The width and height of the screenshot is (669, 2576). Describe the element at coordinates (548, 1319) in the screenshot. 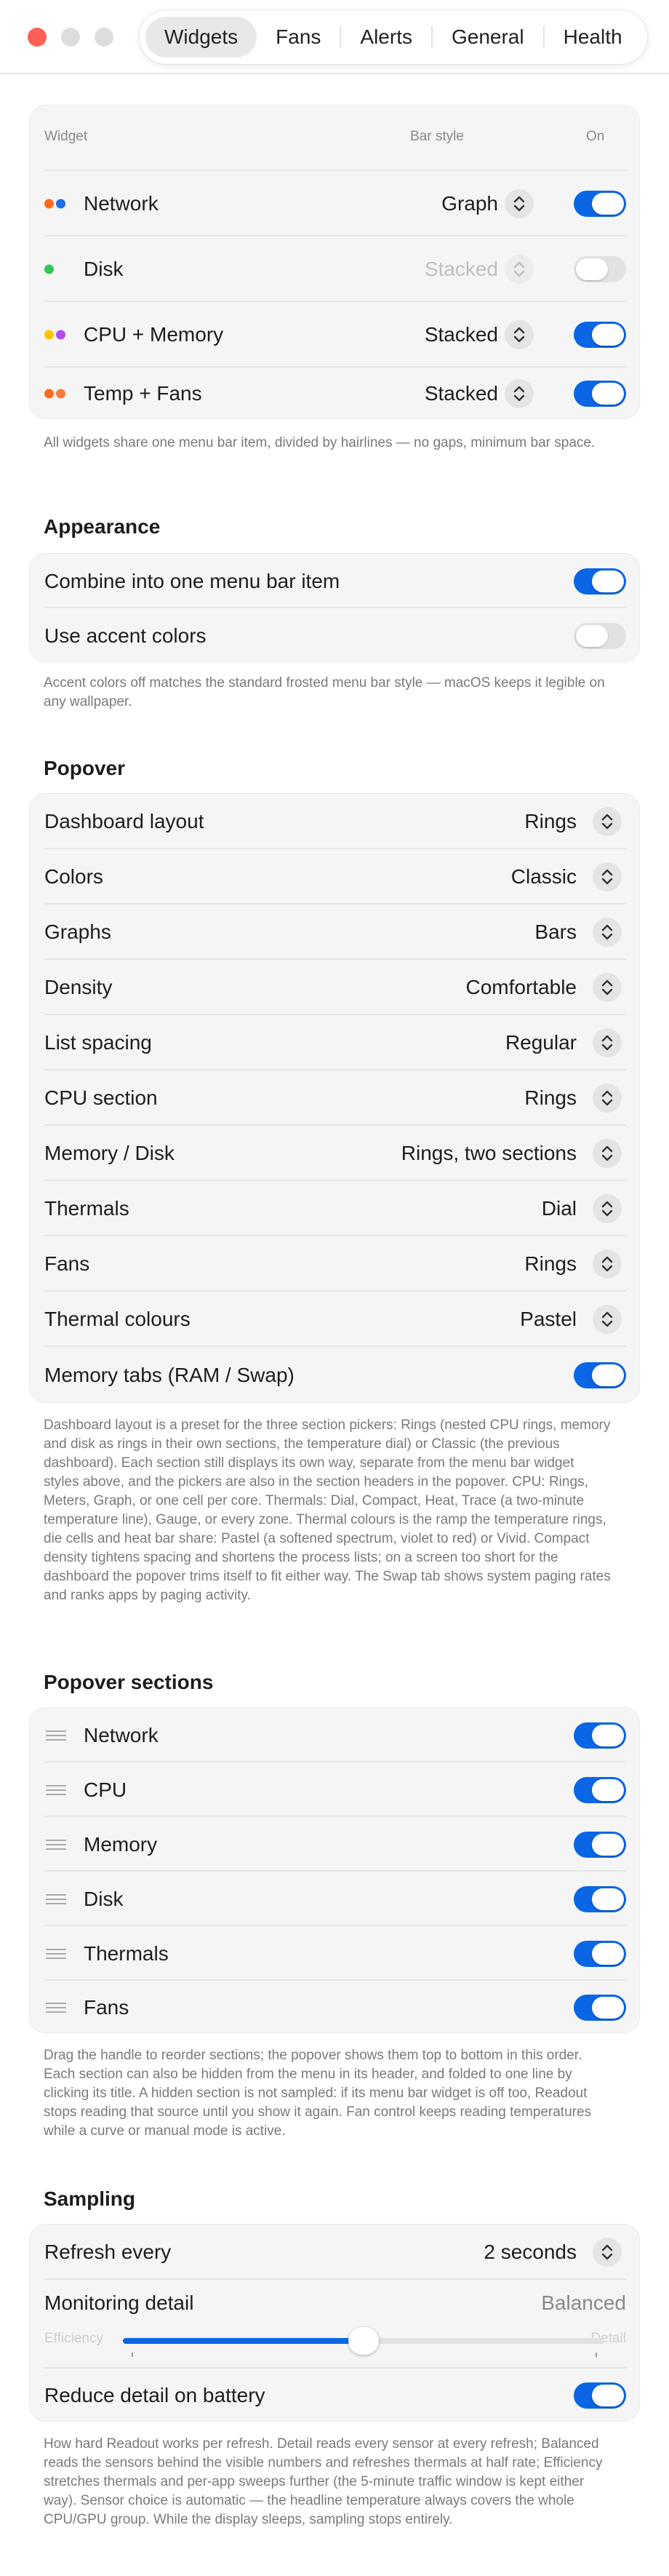

I see `setting-value: Pastel` at that location.